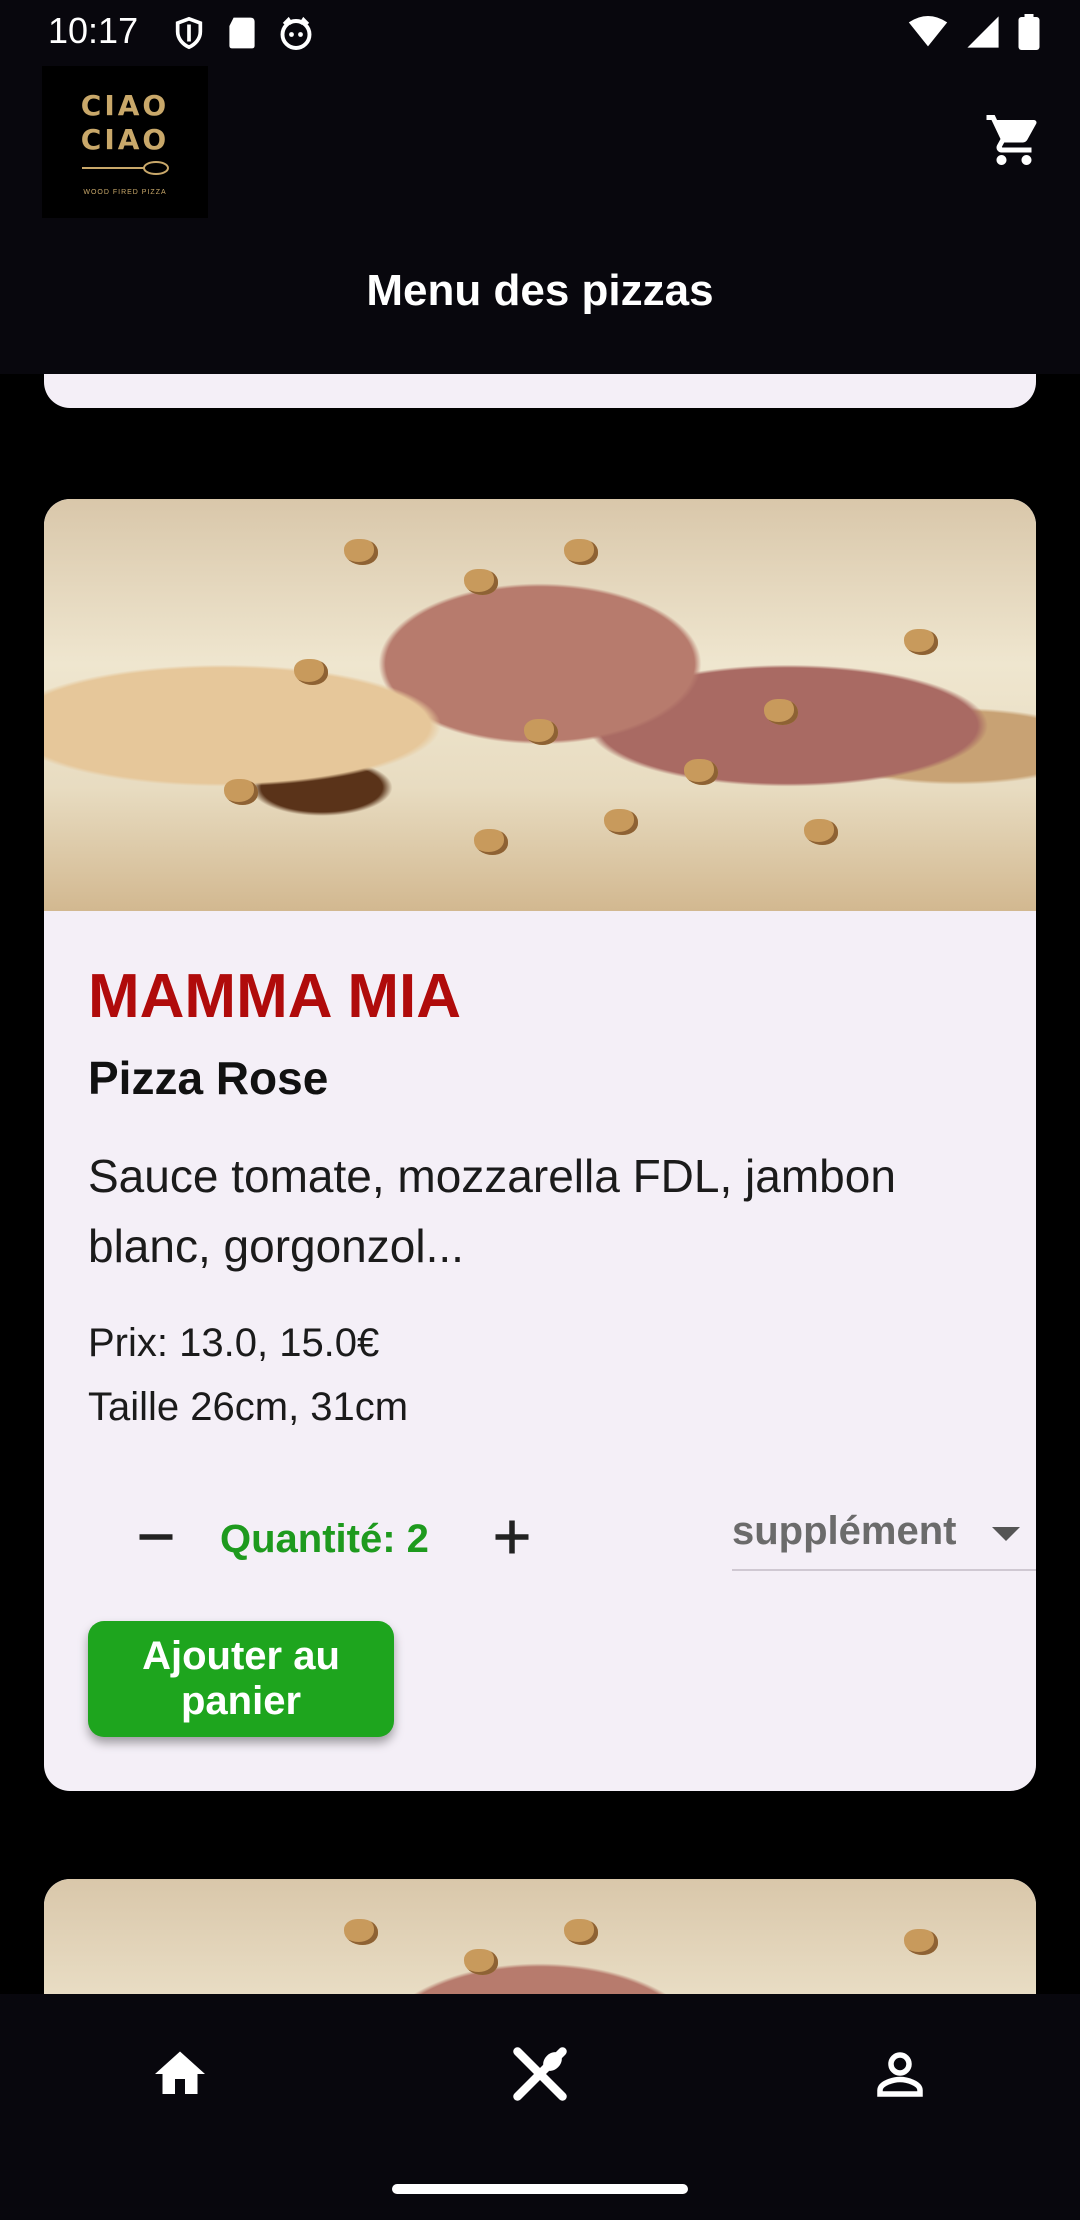 This screenshot has height=2220, width=1080. I want to click on nav-menu, so click(540, 2074).